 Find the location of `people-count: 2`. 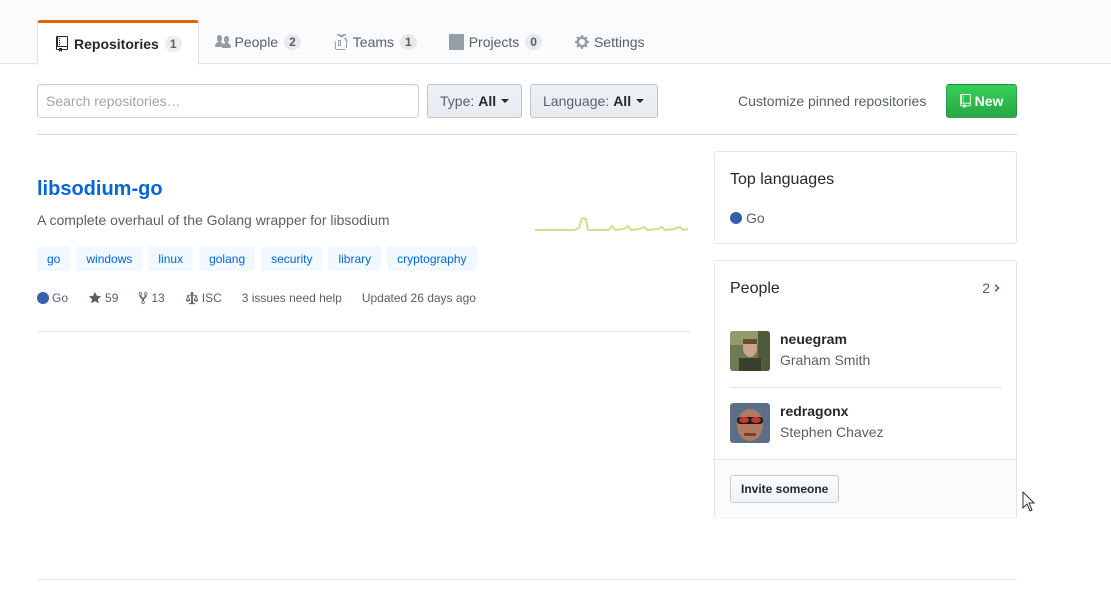

people-count: 2 is located at coordinates (986, 288).